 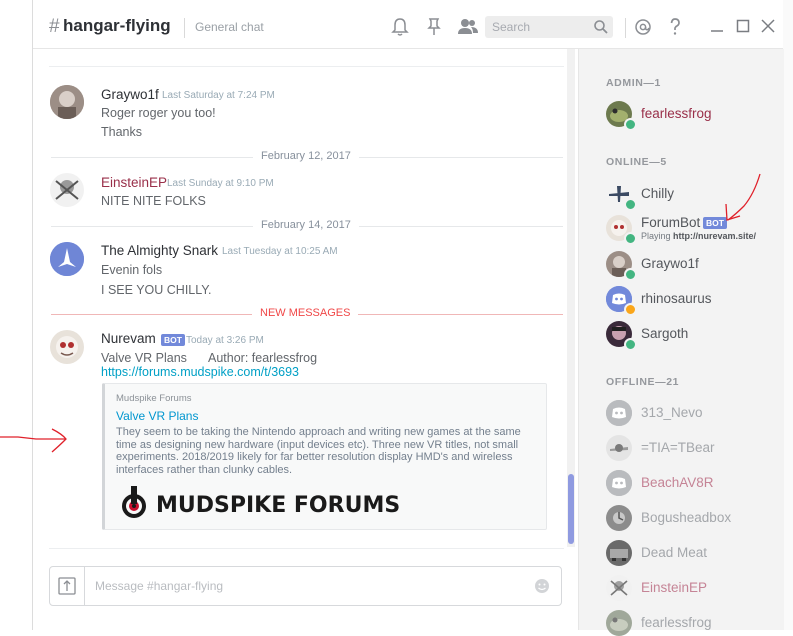 What do you see at coordinates (664, 333) in the screenshot?
I see `member-name: Sargoth` at bounding box center [664, 333].